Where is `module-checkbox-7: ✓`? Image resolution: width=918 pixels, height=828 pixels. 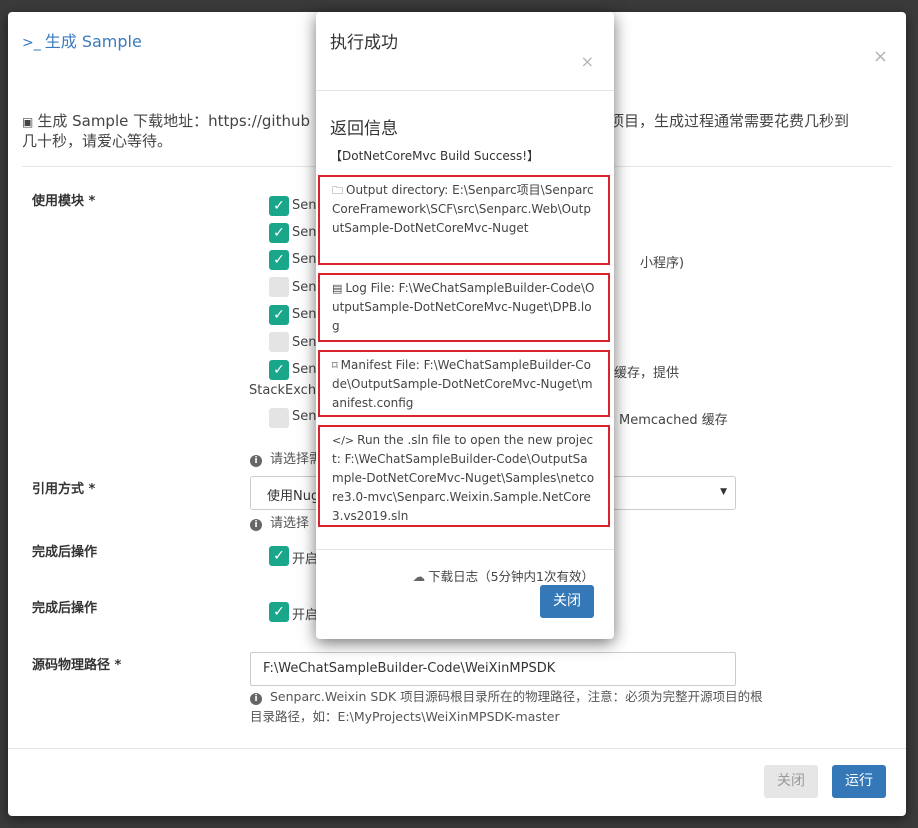
module-checkbox-7: ✓ is located at coordinates (279, 370).